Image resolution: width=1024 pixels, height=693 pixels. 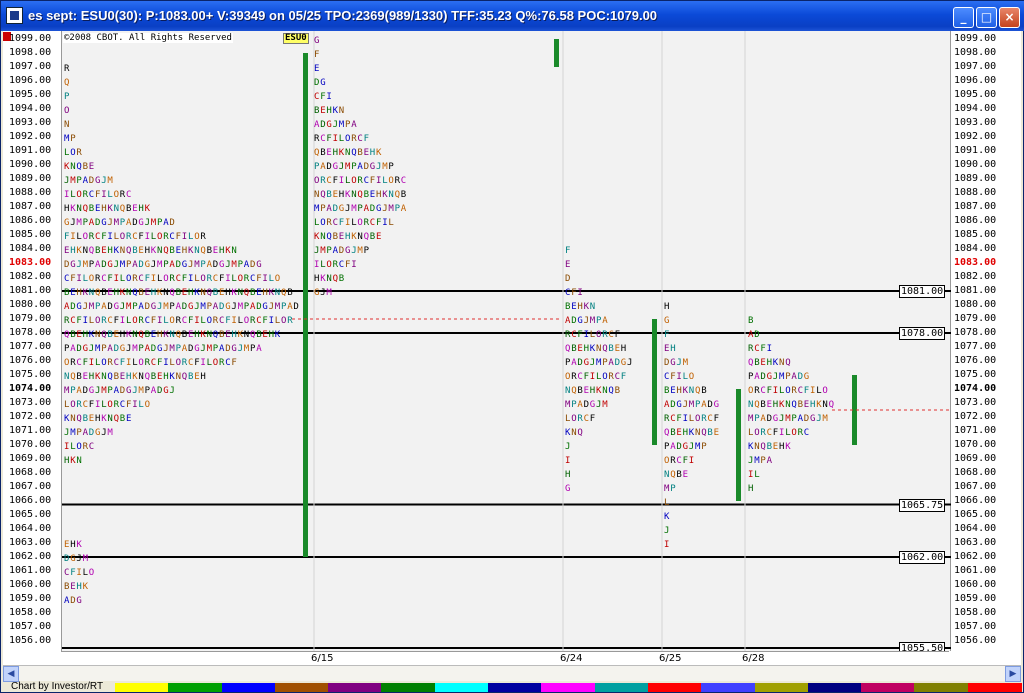 What do you see at coordinates (30, 402) in the screenshot?
I see `price-label-left: 1073.00` at bounding box center [30, 402].